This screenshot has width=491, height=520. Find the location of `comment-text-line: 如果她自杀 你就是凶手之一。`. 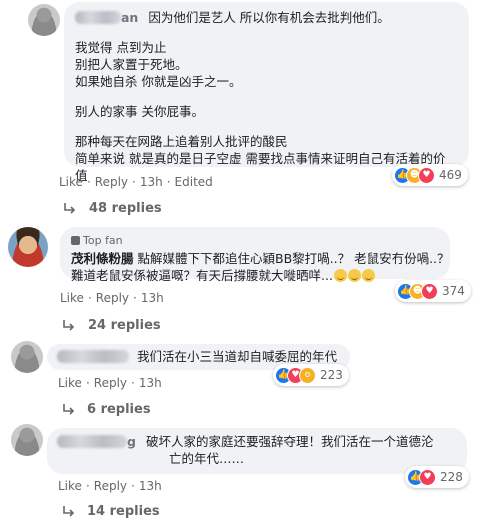

comment-text-line: 如果她自杀 你就是凶手之一。 is located at coordinates (158, 81).